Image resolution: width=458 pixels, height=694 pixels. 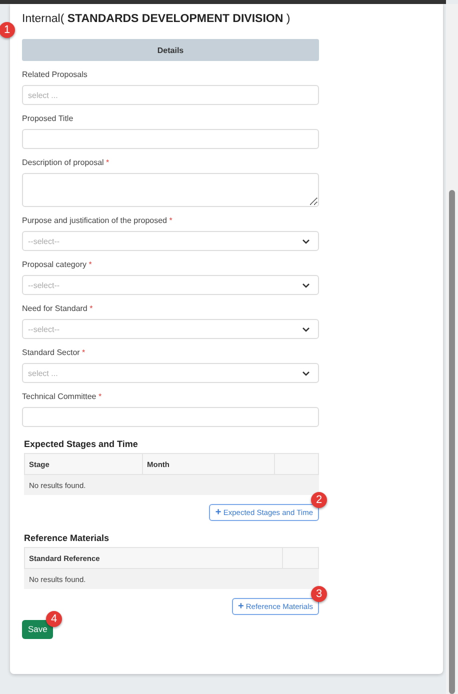 What do you see at coordinates (170, 50) in the screenshot?
I see `section-header: Details` at bounding box center [170, 50].